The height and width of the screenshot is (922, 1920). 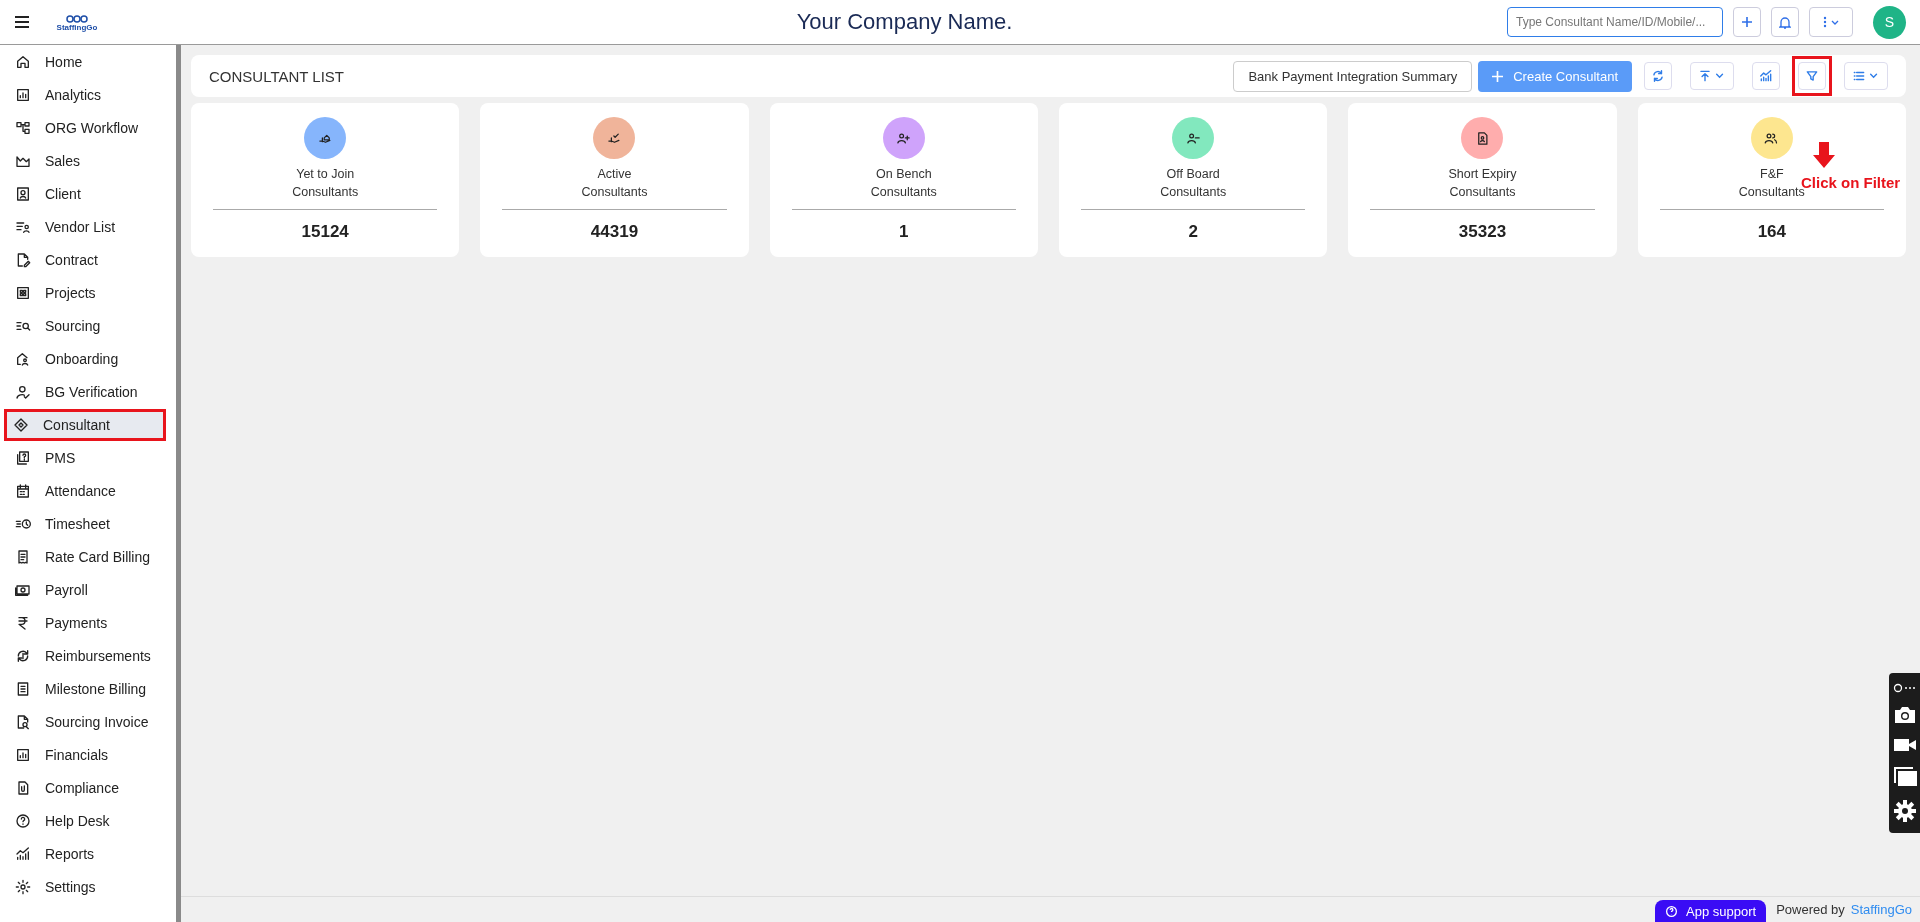 What do you see at coordinates (1711, 910) in the screenshot?
I see `app-support-button: App support` at bounding box center [1711, 910].